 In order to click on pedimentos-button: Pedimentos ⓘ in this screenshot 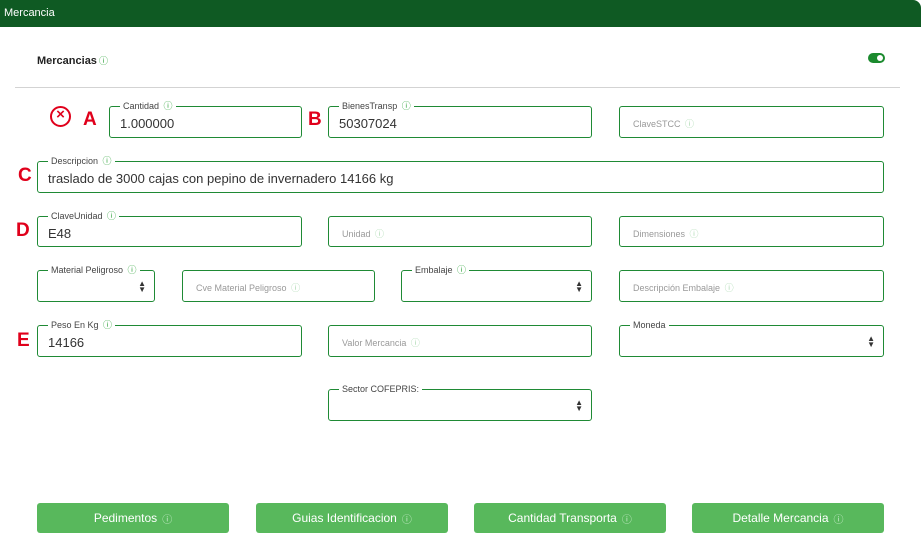, I will do `click(133, 518)`.